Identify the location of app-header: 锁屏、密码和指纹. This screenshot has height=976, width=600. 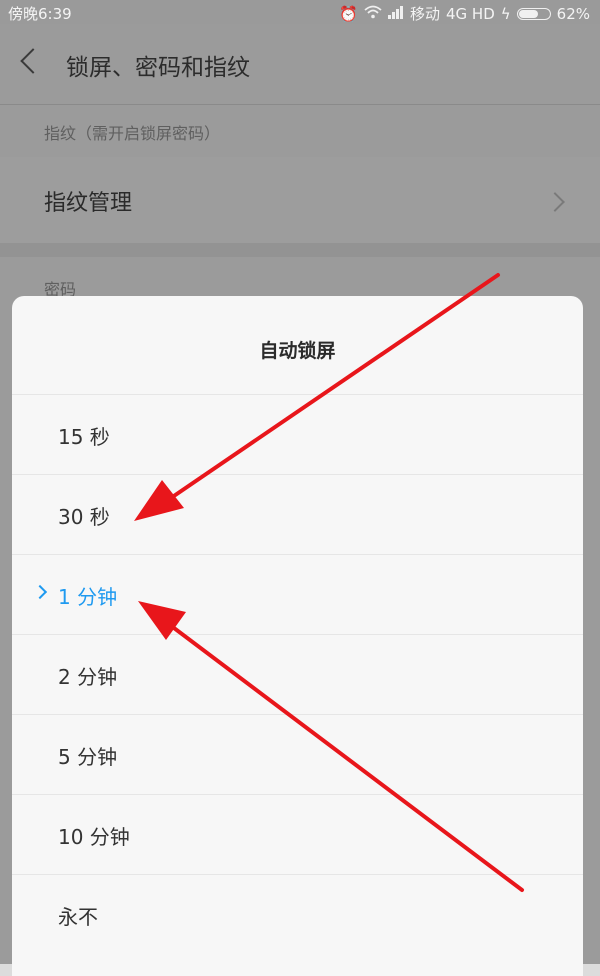
(300, 64).